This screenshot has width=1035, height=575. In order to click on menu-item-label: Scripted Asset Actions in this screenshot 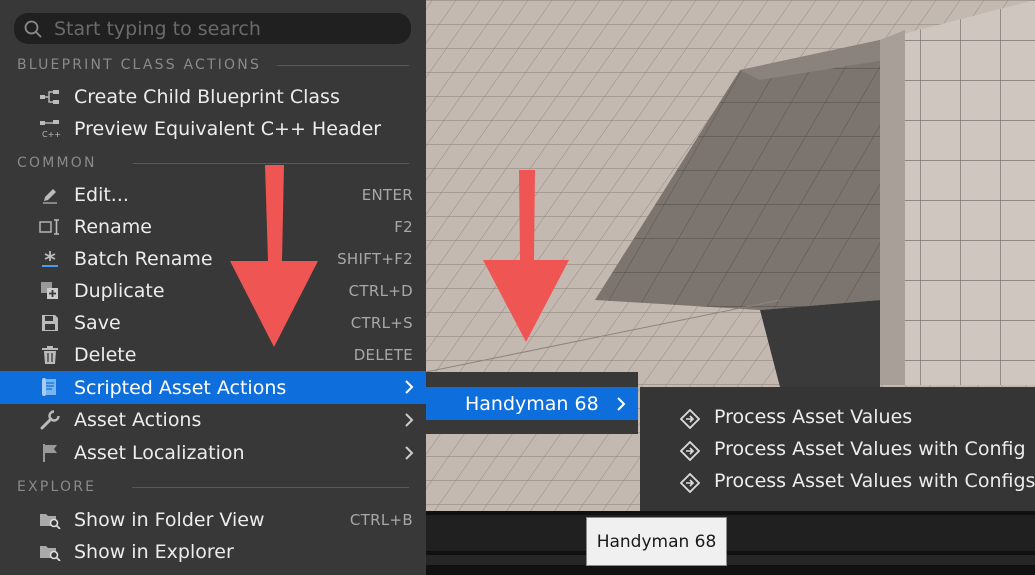, I will do `click(180, 387)`.